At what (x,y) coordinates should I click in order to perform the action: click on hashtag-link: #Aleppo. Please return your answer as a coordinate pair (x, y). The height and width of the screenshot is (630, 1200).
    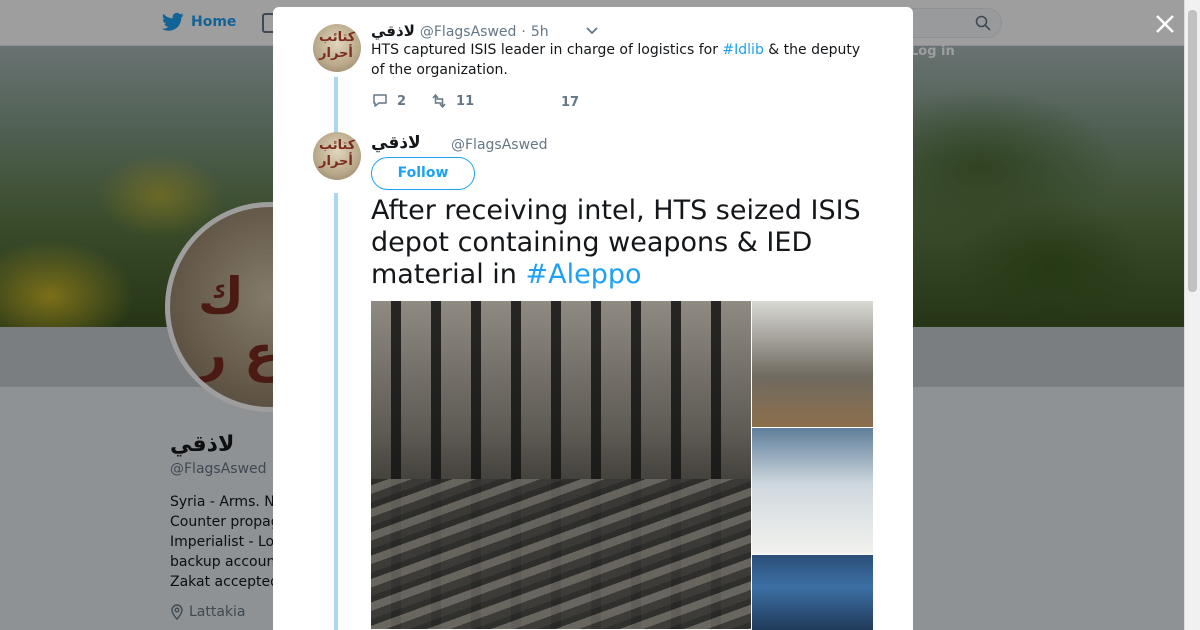
    Looking at the image, I should click on (583, 274).